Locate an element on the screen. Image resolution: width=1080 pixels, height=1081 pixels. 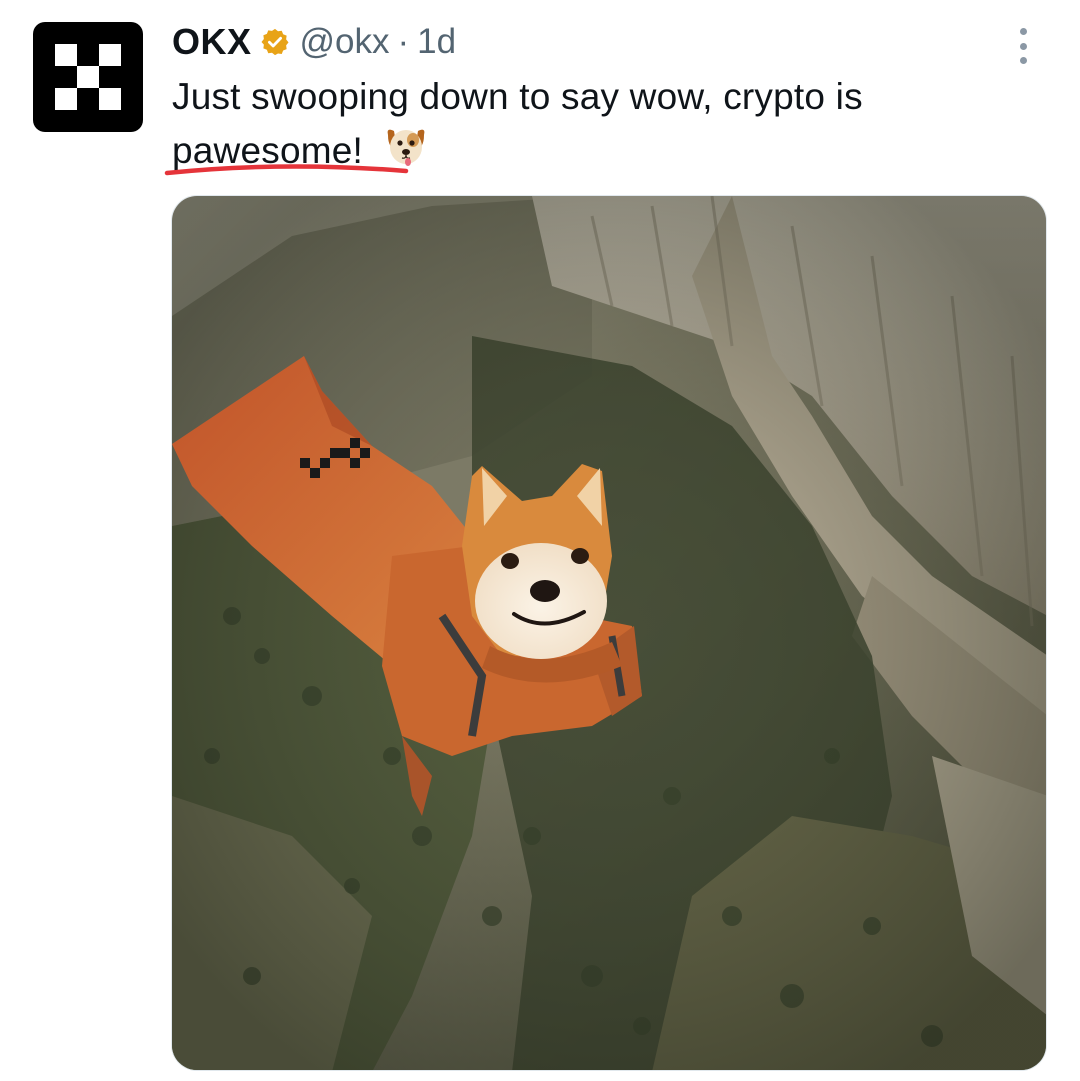
handle: @okx is located at coordinates (345, 42).